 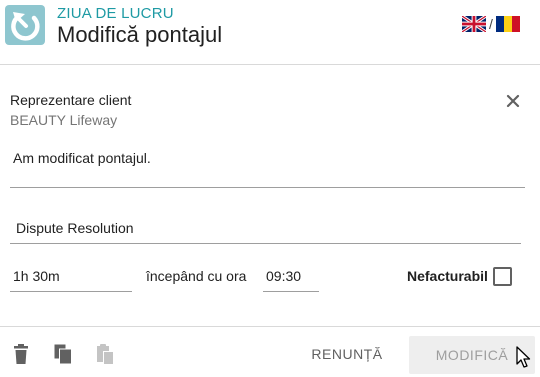 I want to click on close-icon, so click(x=513, y=101).